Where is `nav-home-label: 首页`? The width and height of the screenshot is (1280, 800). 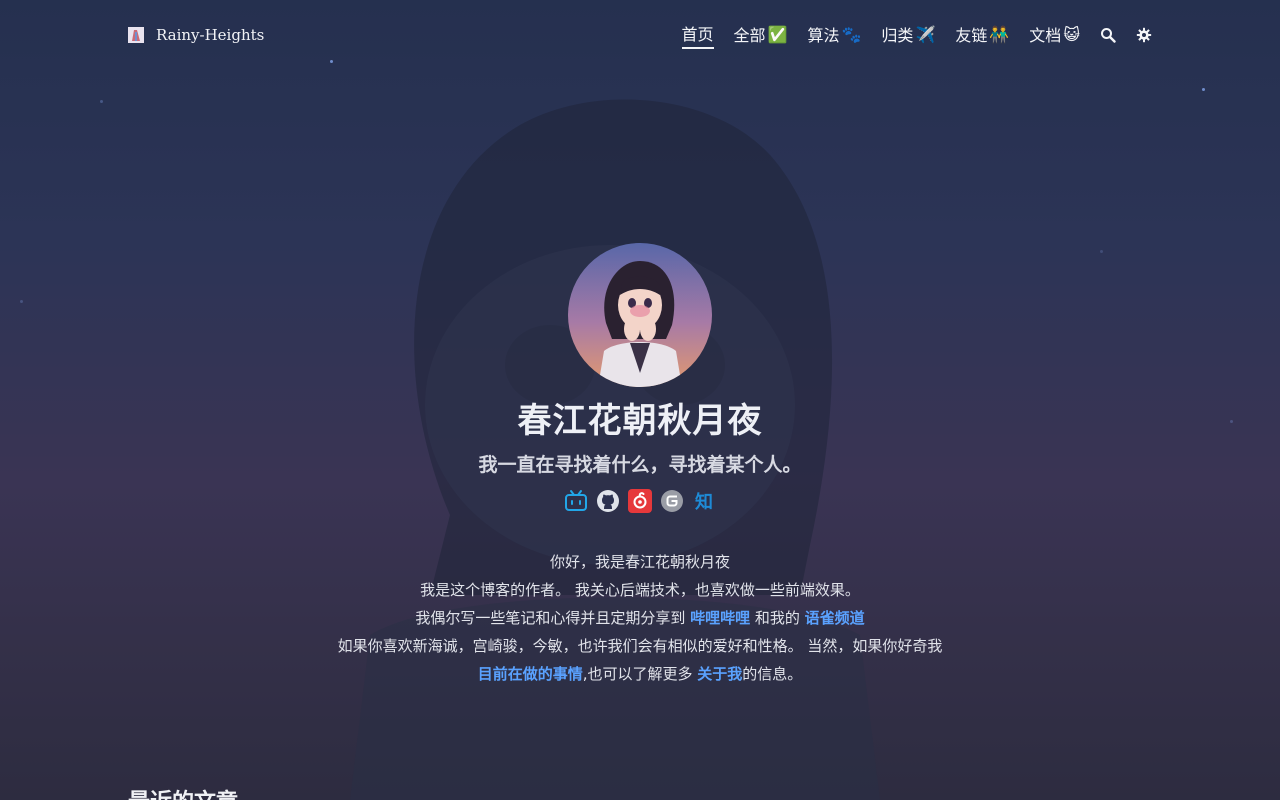 nav-home-label: 首页 is located at coordinates (697, 34).